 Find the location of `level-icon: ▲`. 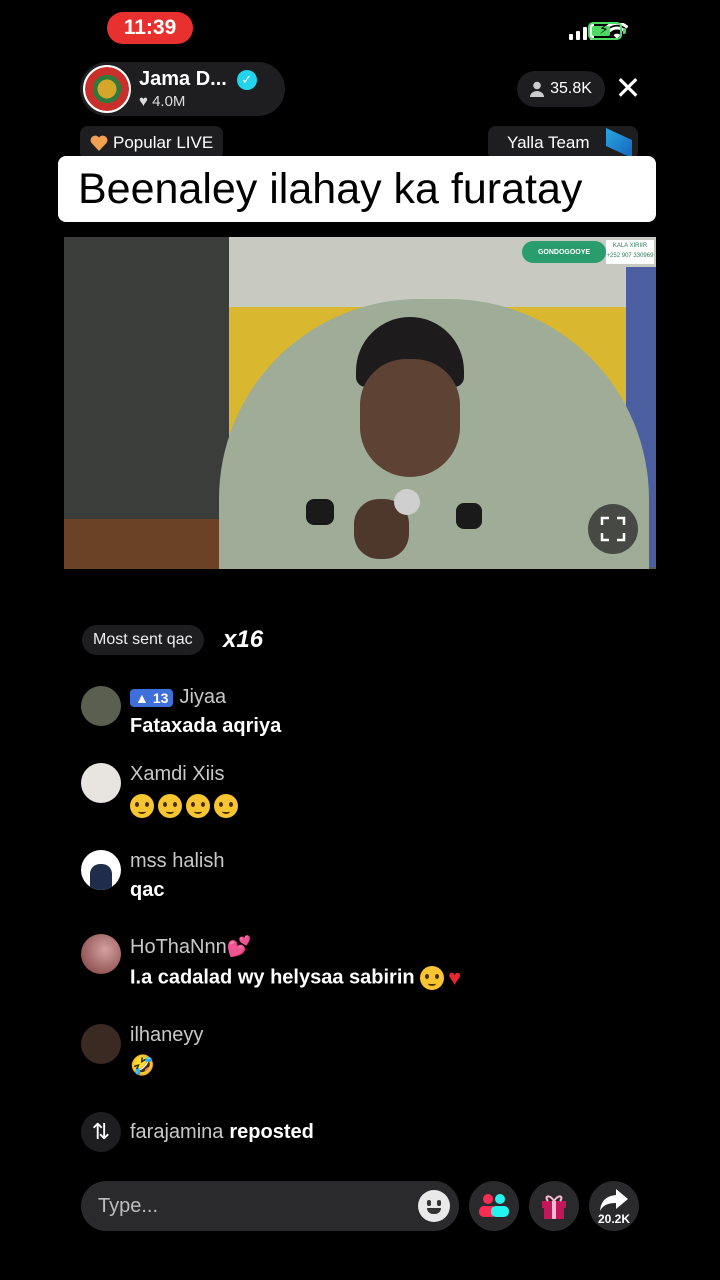

level-icon: ▲ is located at coordinates (142, 697).